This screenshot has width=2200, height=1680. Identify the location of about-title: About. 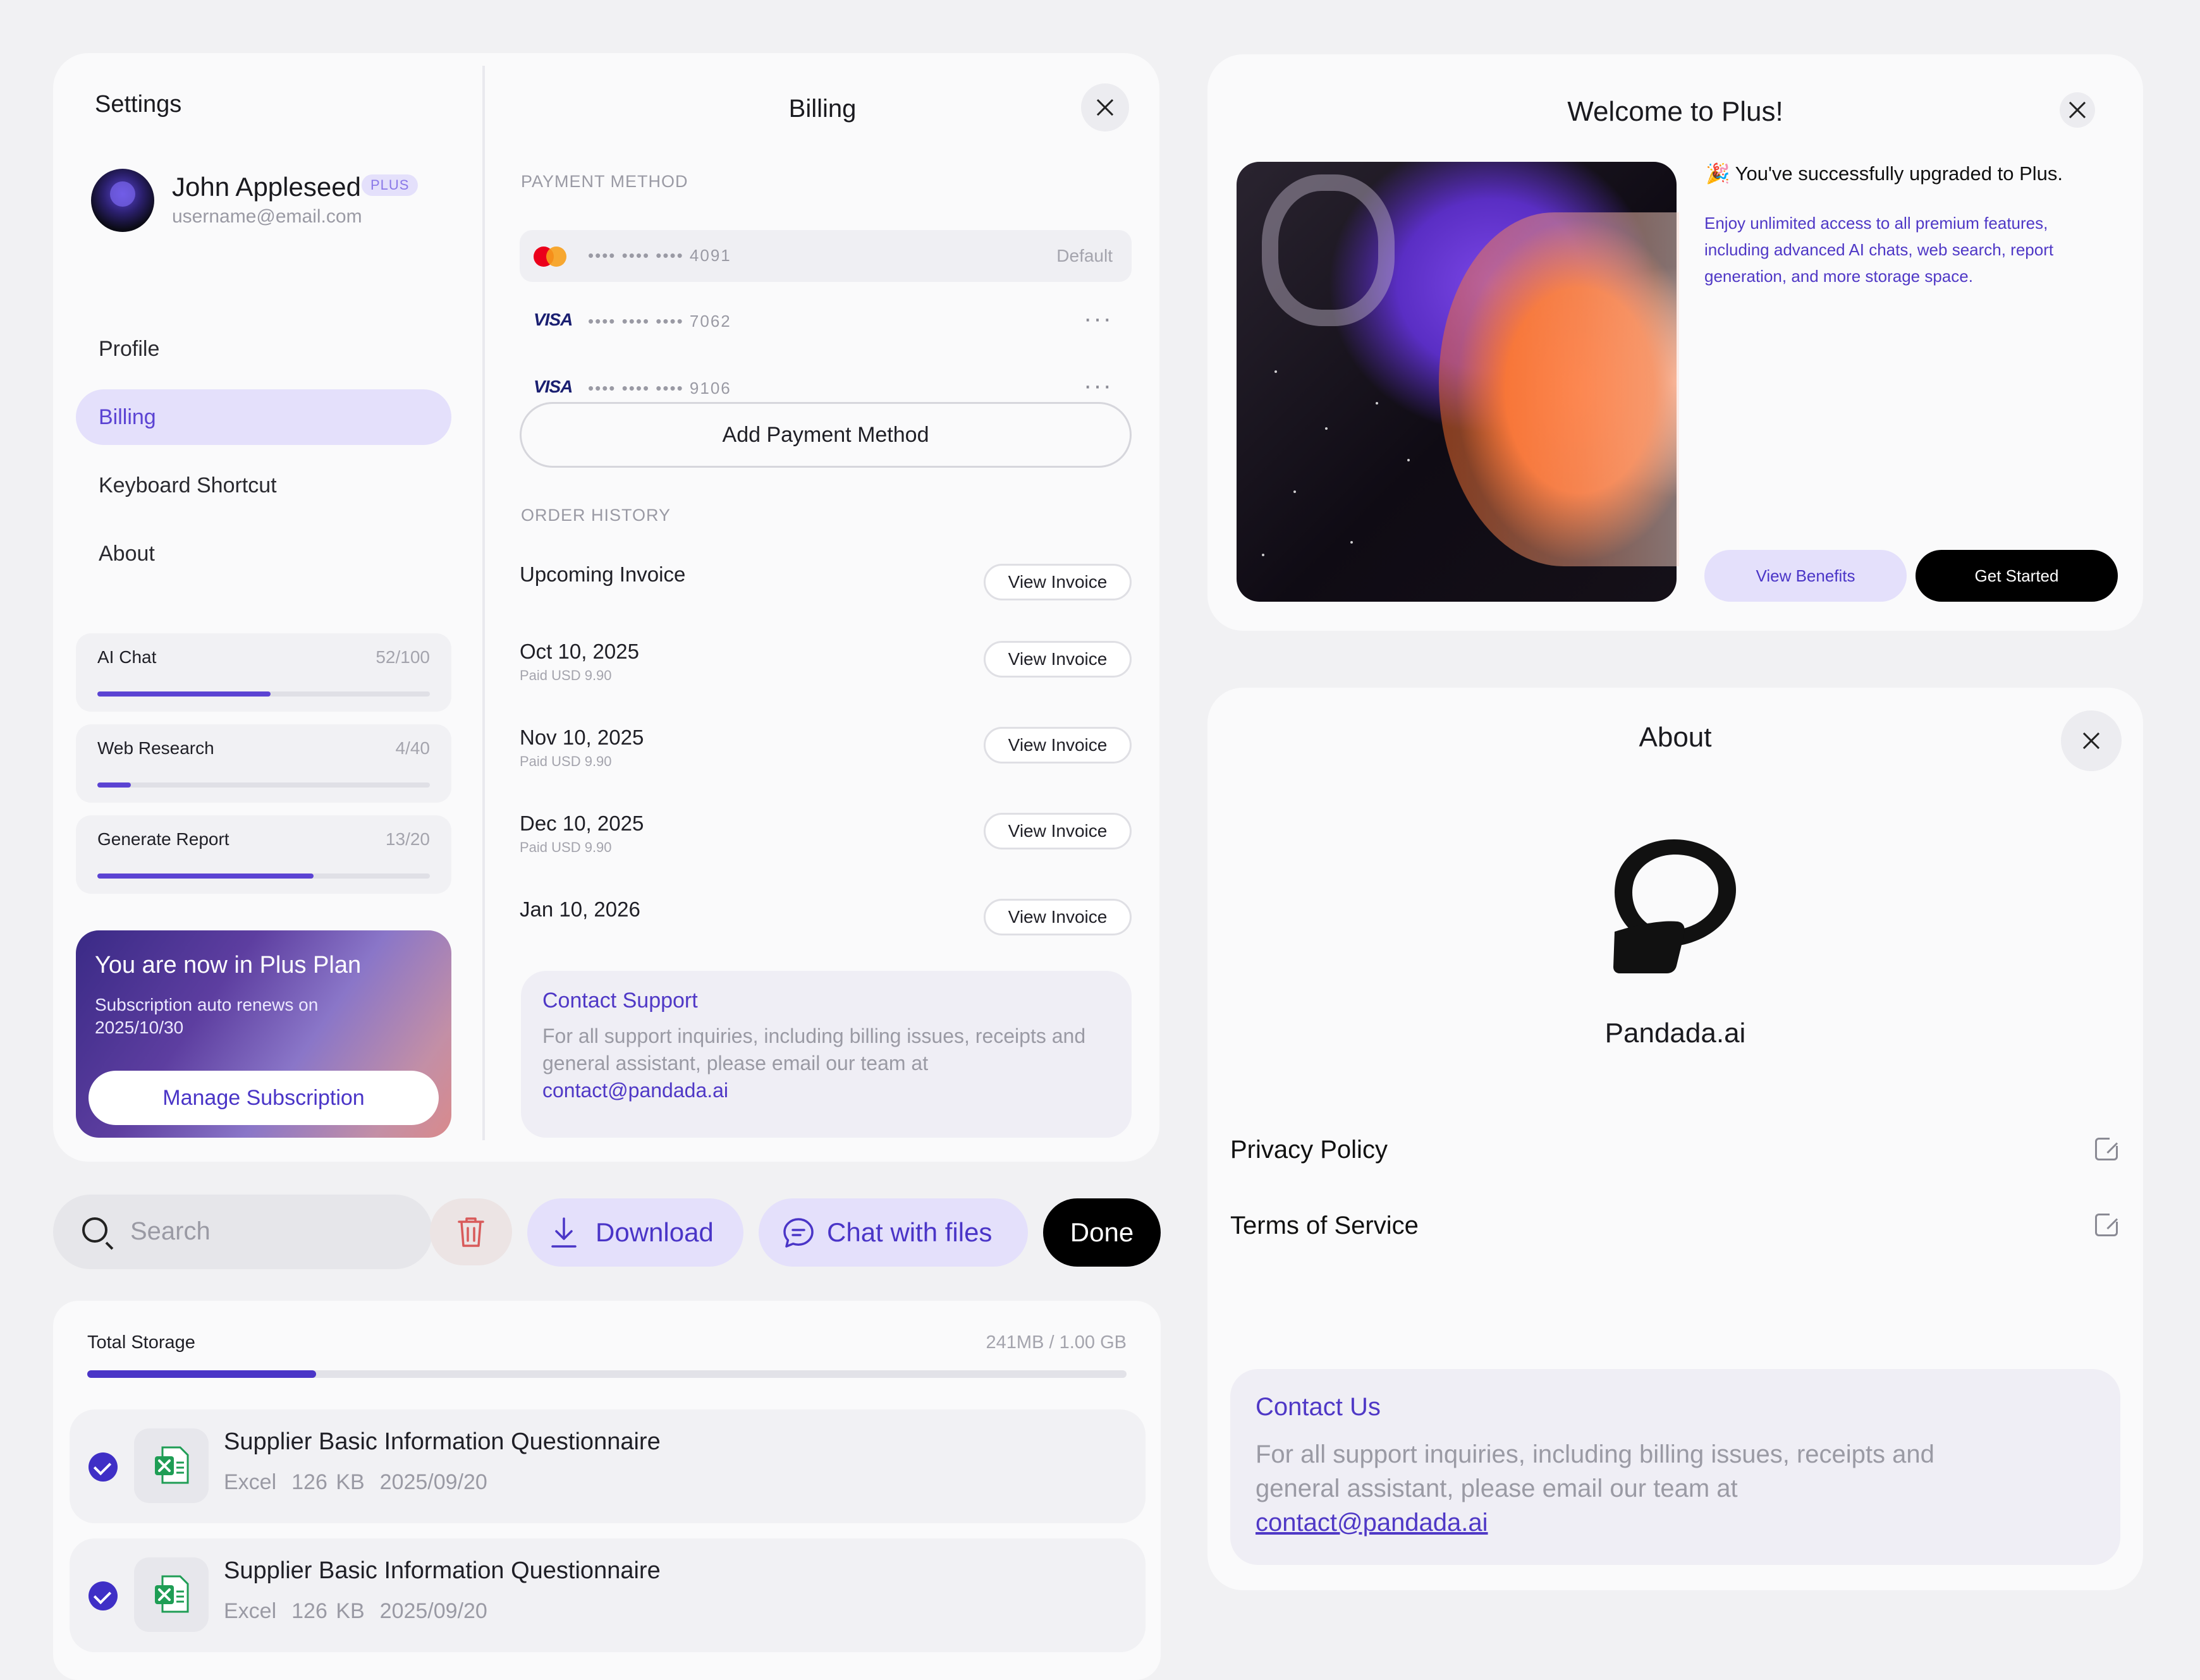
(1675, 737).